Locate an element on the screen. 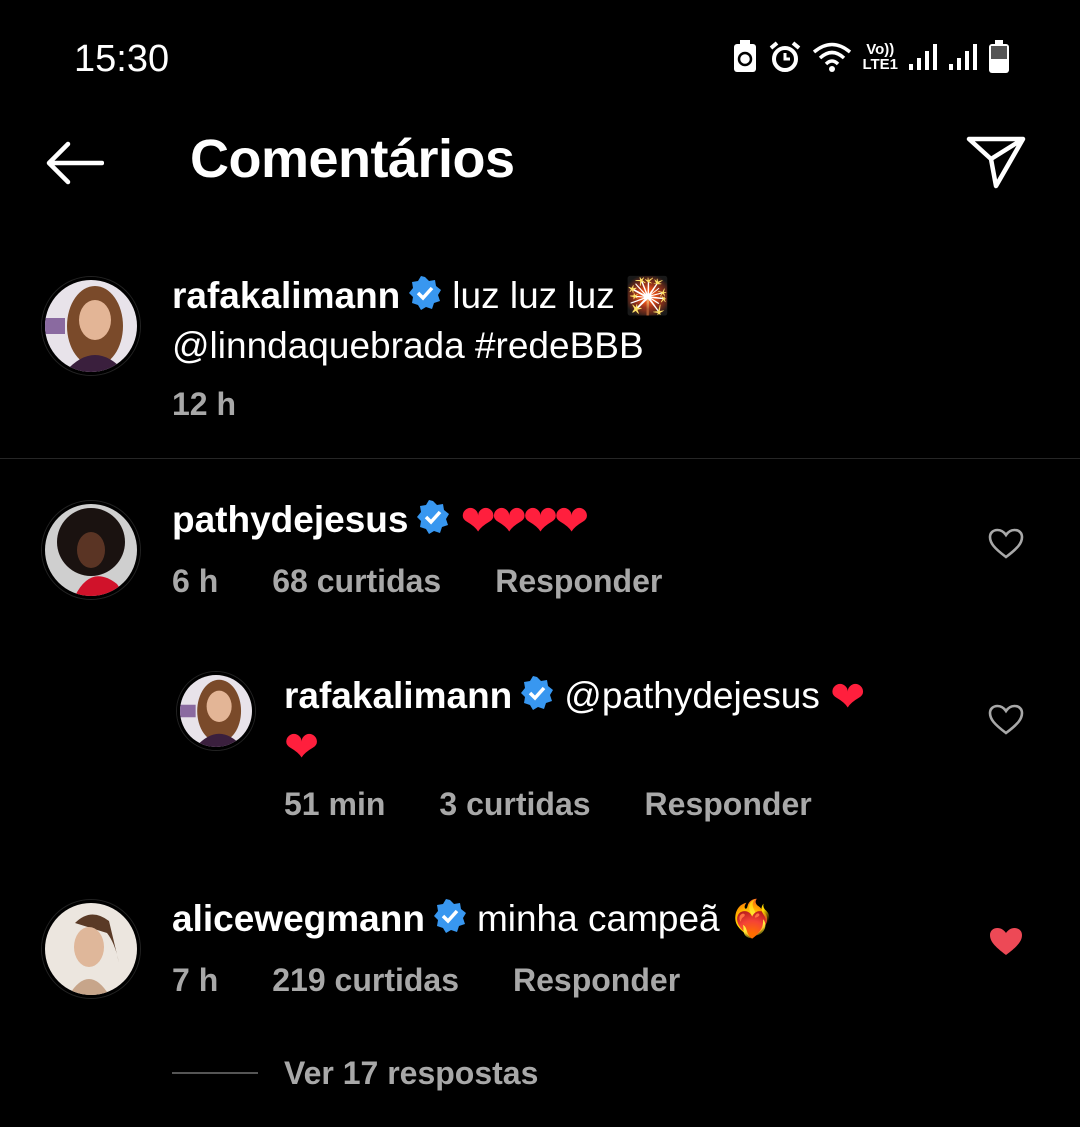 The width and height of the screenshot is (1080, 1127). comment-meta: 7 h 219 curtidas Responder is located at coordinates (426, 980).